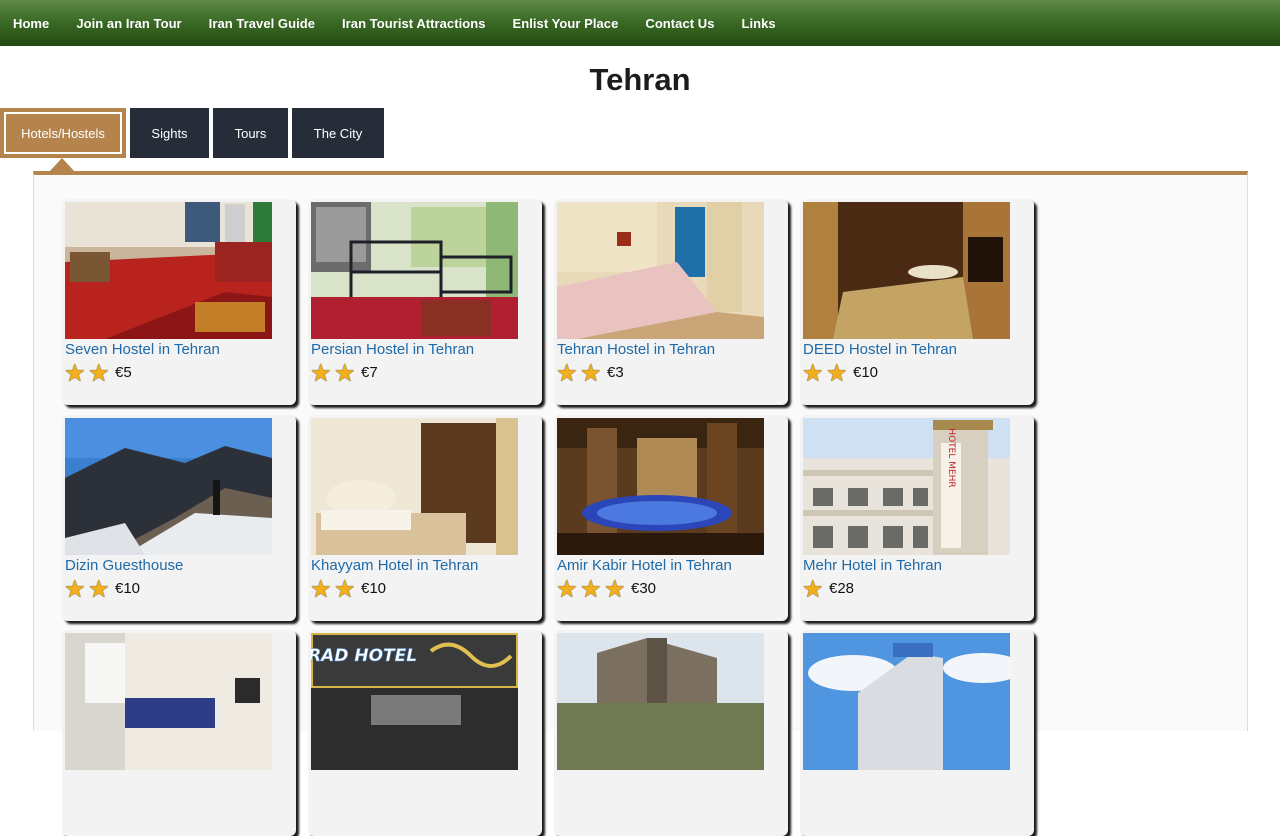  What do you see at coordinates (392, 349) in the screenshot?
I see `listing-name: Persian Hostel in Tehran` at bounding box center [392, 349].